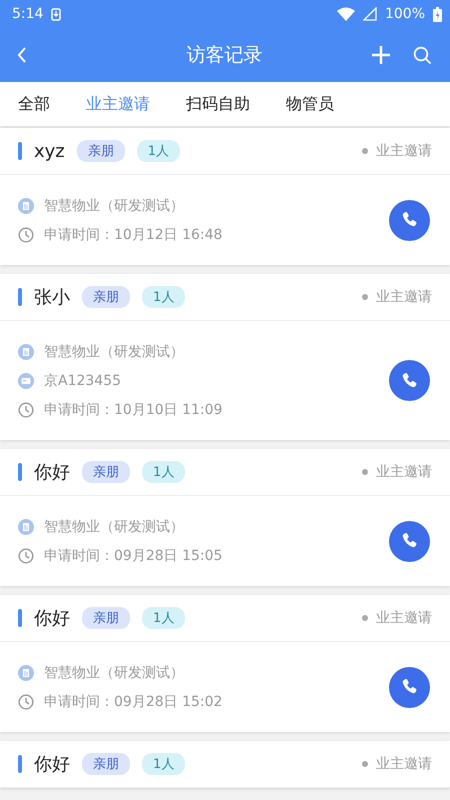  Describe the element at coordinates (83, 381) in the screenshot. I see `info-text: 京A123455` at that location.